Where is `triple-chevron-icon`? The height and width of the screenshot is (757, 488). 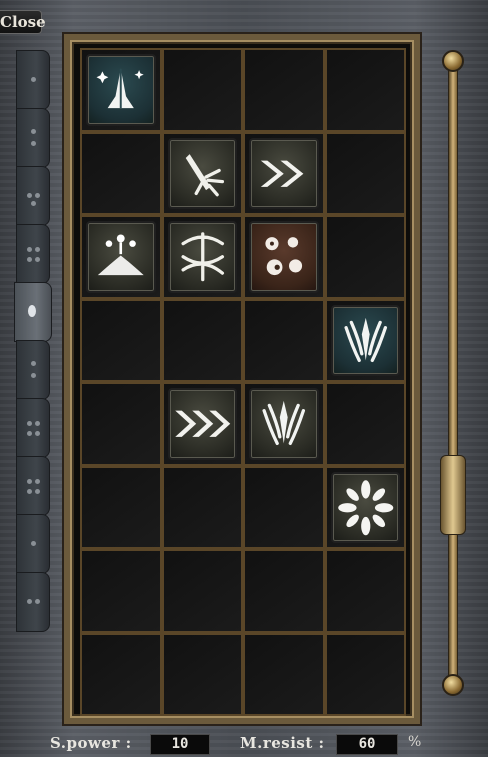 triple-chevron-icon is located at coordinates (202, 424).